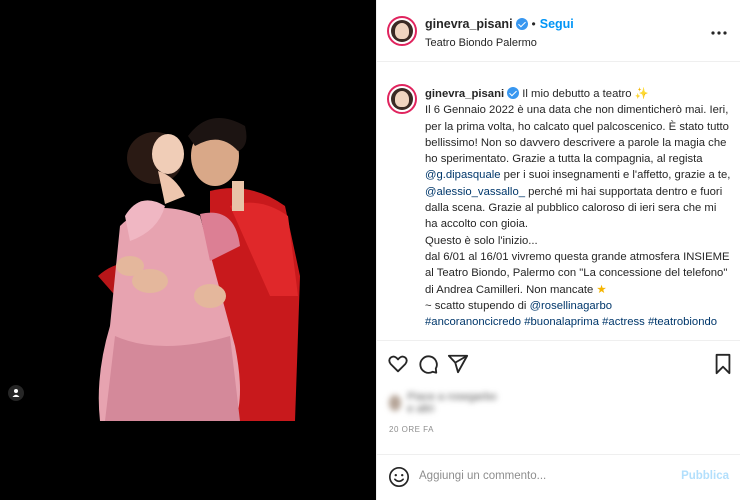 This screenshot has height=500, width=740. Describe the element at coordinates (473, 322) in the screenshot. I see `hashtag-link: #ancoranoncicredo` at that location.